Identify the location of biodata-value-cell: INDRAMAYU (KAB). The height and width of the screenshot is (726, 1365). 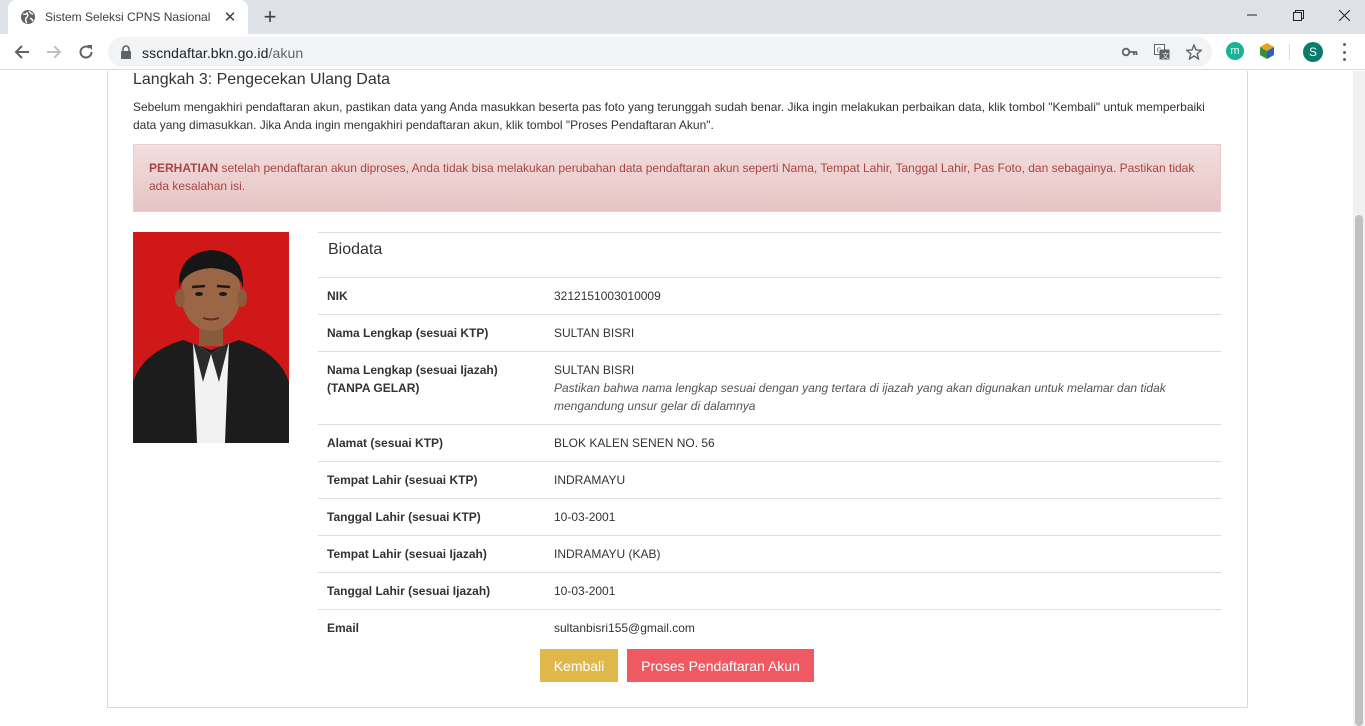
(883, 554).